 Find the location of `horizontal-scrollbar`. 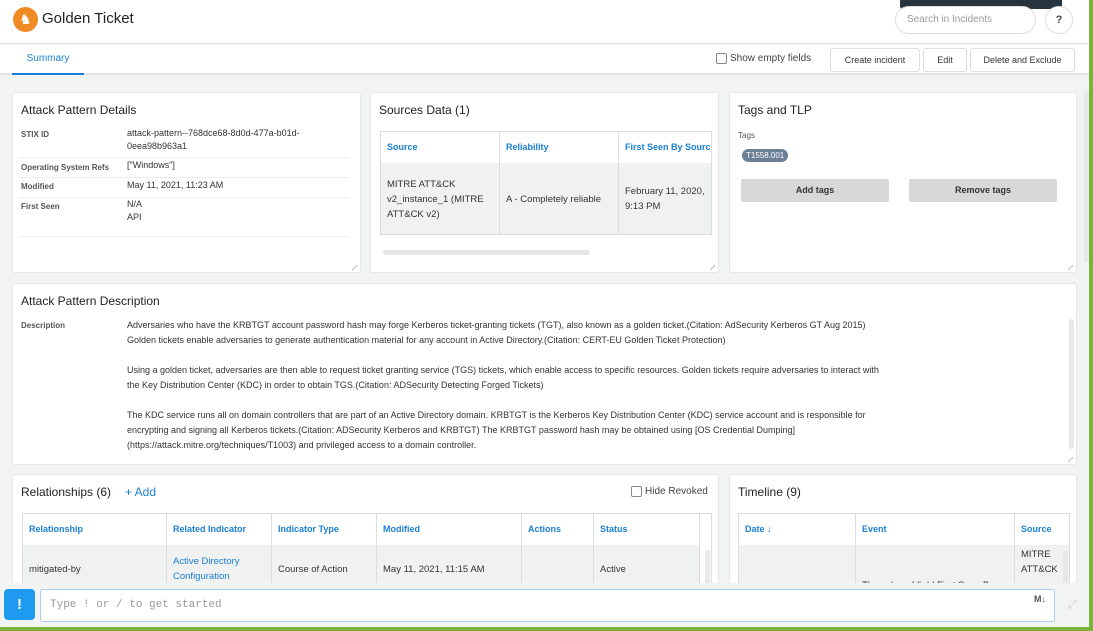

horizontal-scrollbar is located at coordinates (486, 252).